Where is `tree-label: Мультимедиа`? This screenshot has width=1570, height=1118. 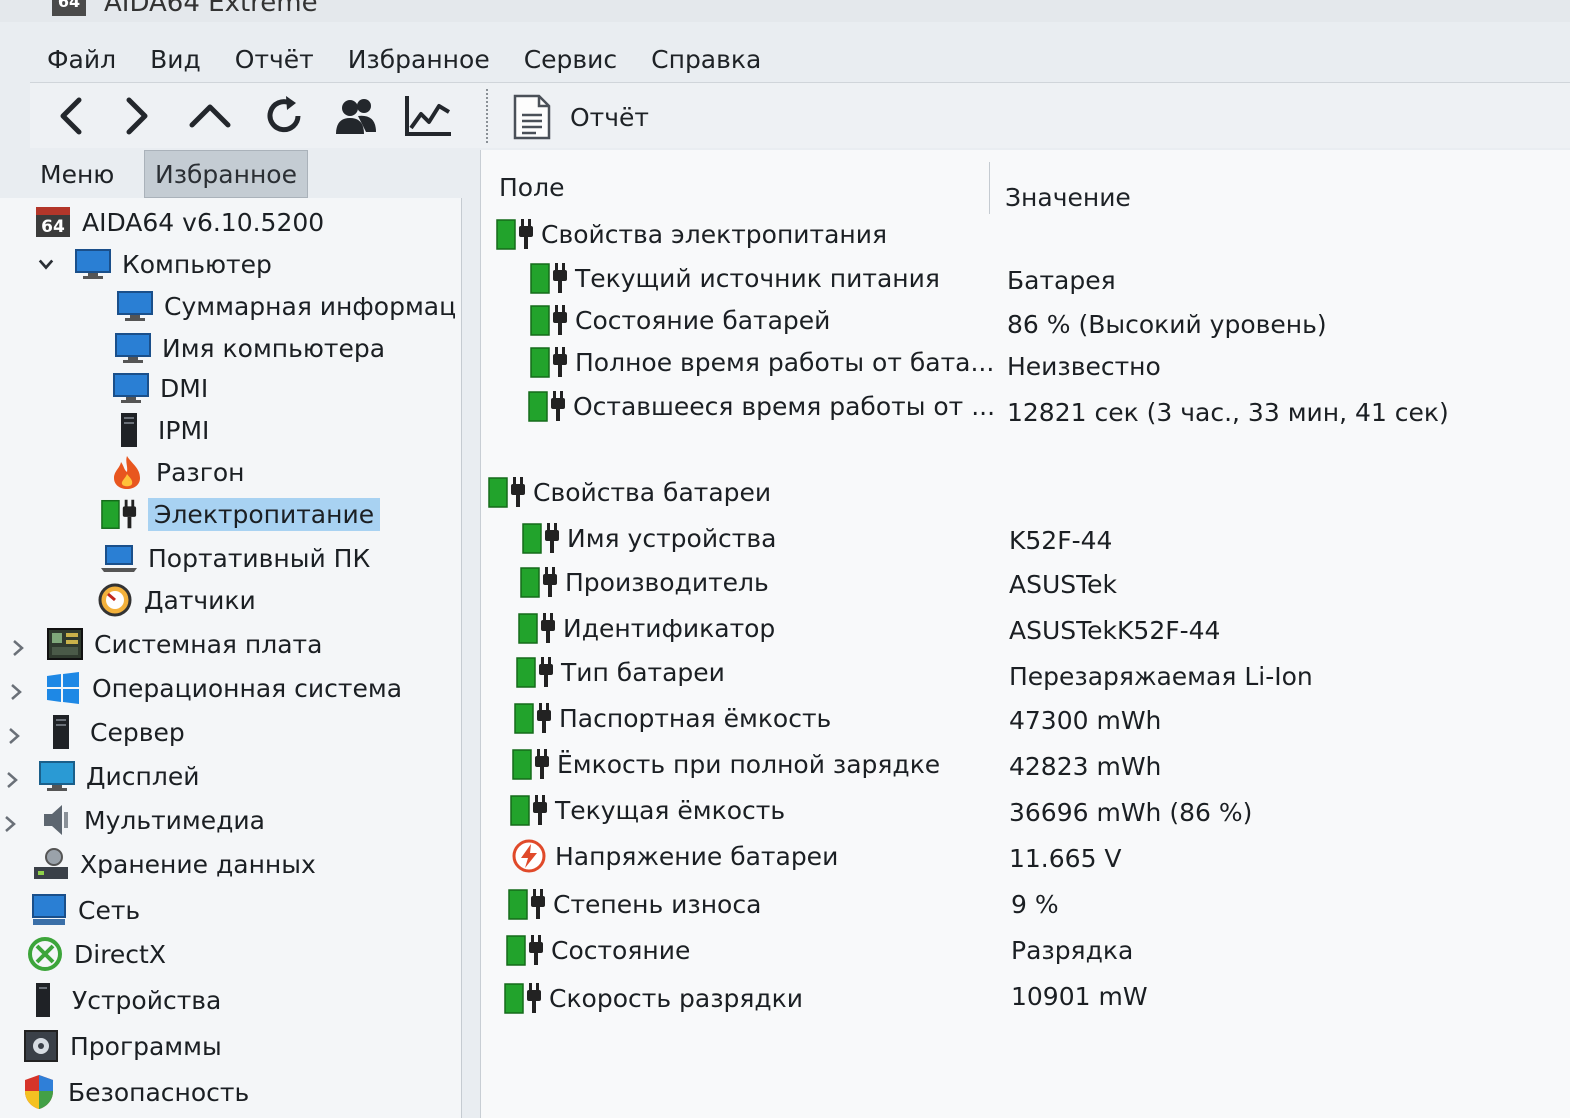
tree-label: Мультимедиа is located at coordinates (174, 820).